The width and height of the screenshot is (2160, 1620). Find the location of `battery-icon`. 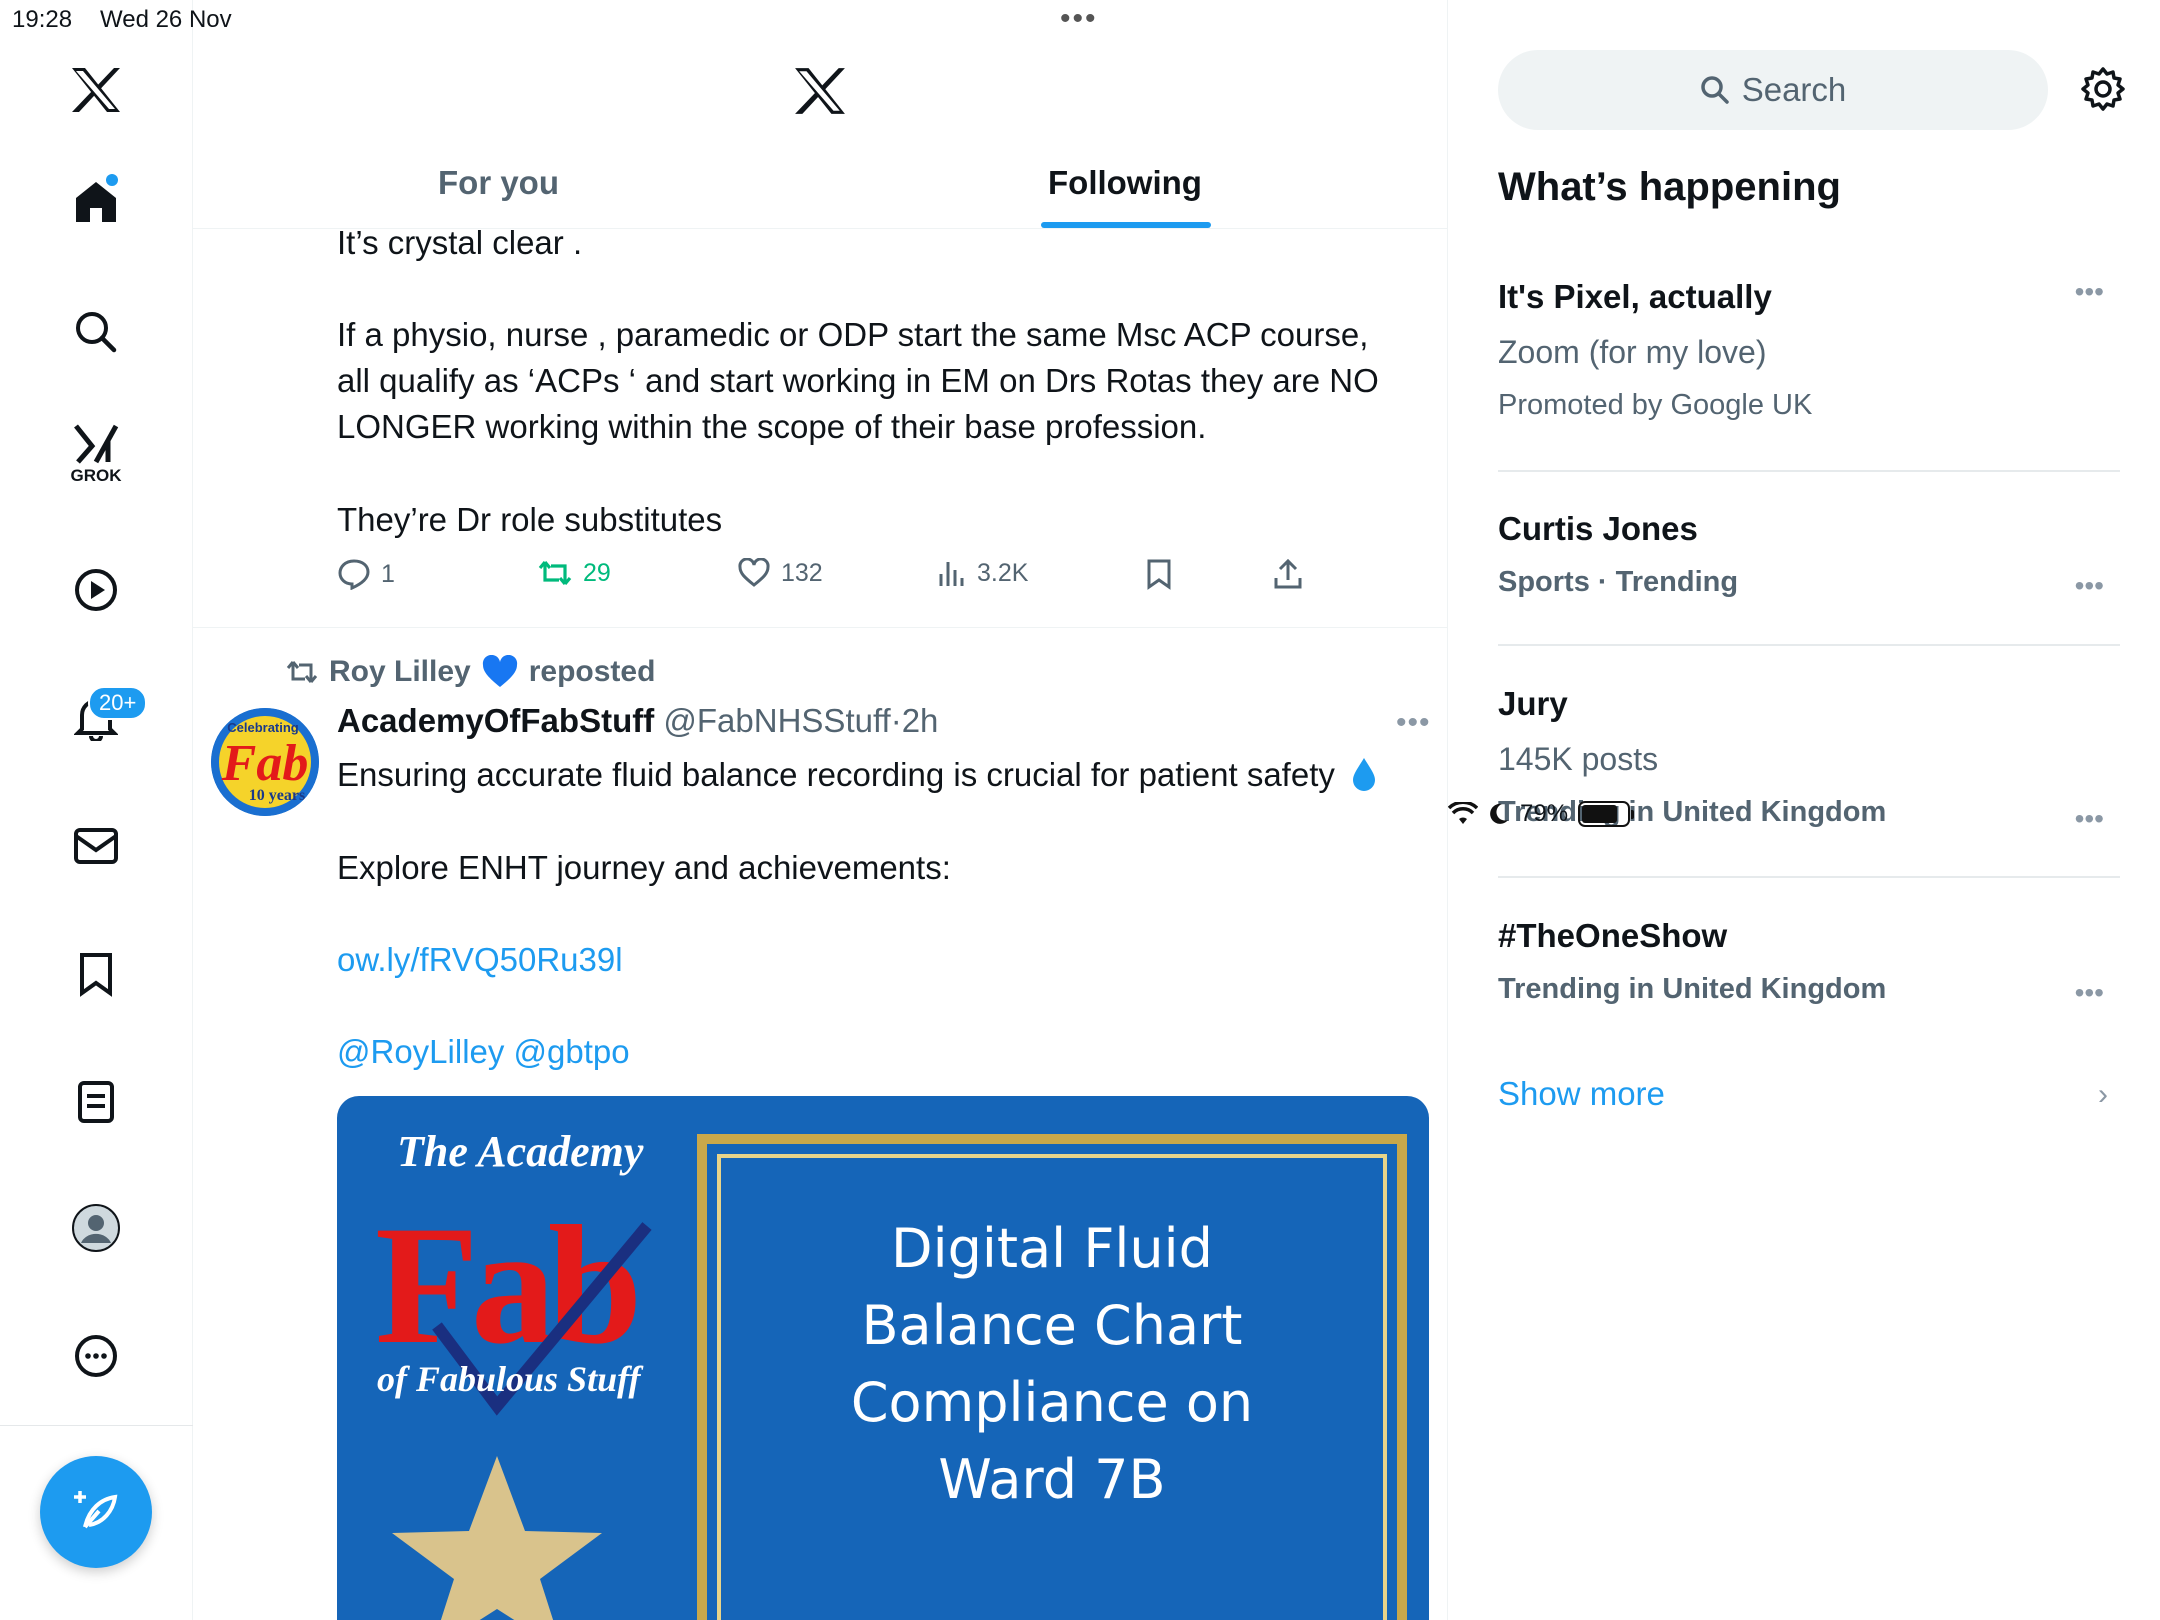

battery-icon is located at coordinates (1606, 814).